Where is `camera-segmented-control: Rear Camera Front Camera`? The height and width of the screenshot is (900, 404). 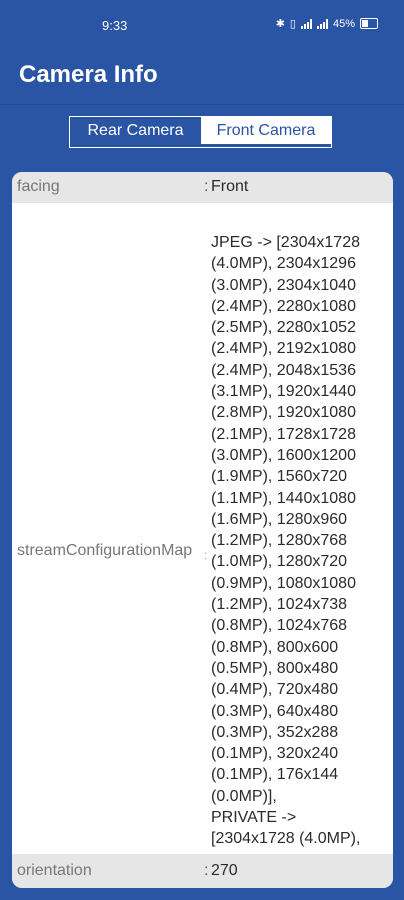
camera-segmented-control: Rear Camera Front Camera is located at coordinates (200, 132).